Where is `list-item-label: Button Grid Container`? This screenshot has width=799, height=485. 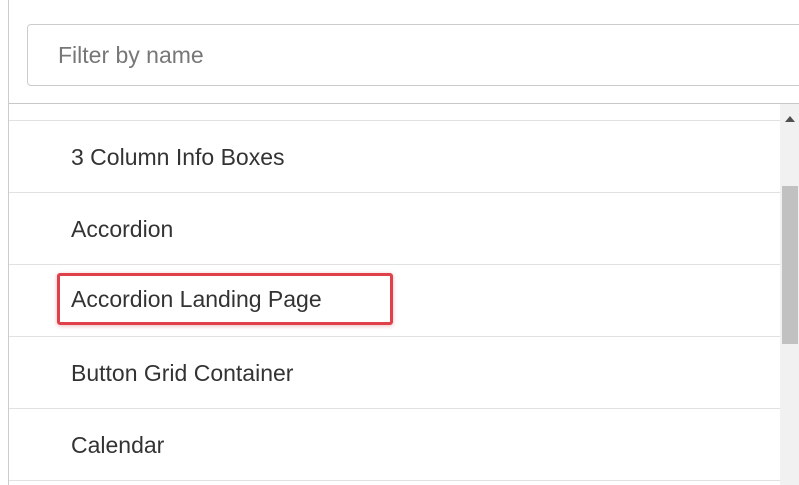 list-item-label: Button Grid Container is located at coordinates (182, 373).